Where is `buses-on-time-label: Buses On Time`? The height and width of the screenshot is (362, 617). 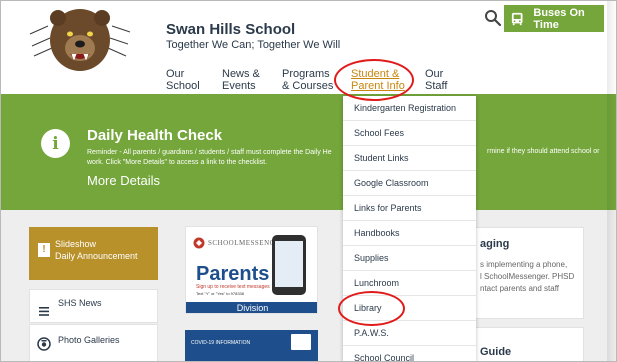
buses-on-time-label: Buses On Time is located at coordinates (559, 18).